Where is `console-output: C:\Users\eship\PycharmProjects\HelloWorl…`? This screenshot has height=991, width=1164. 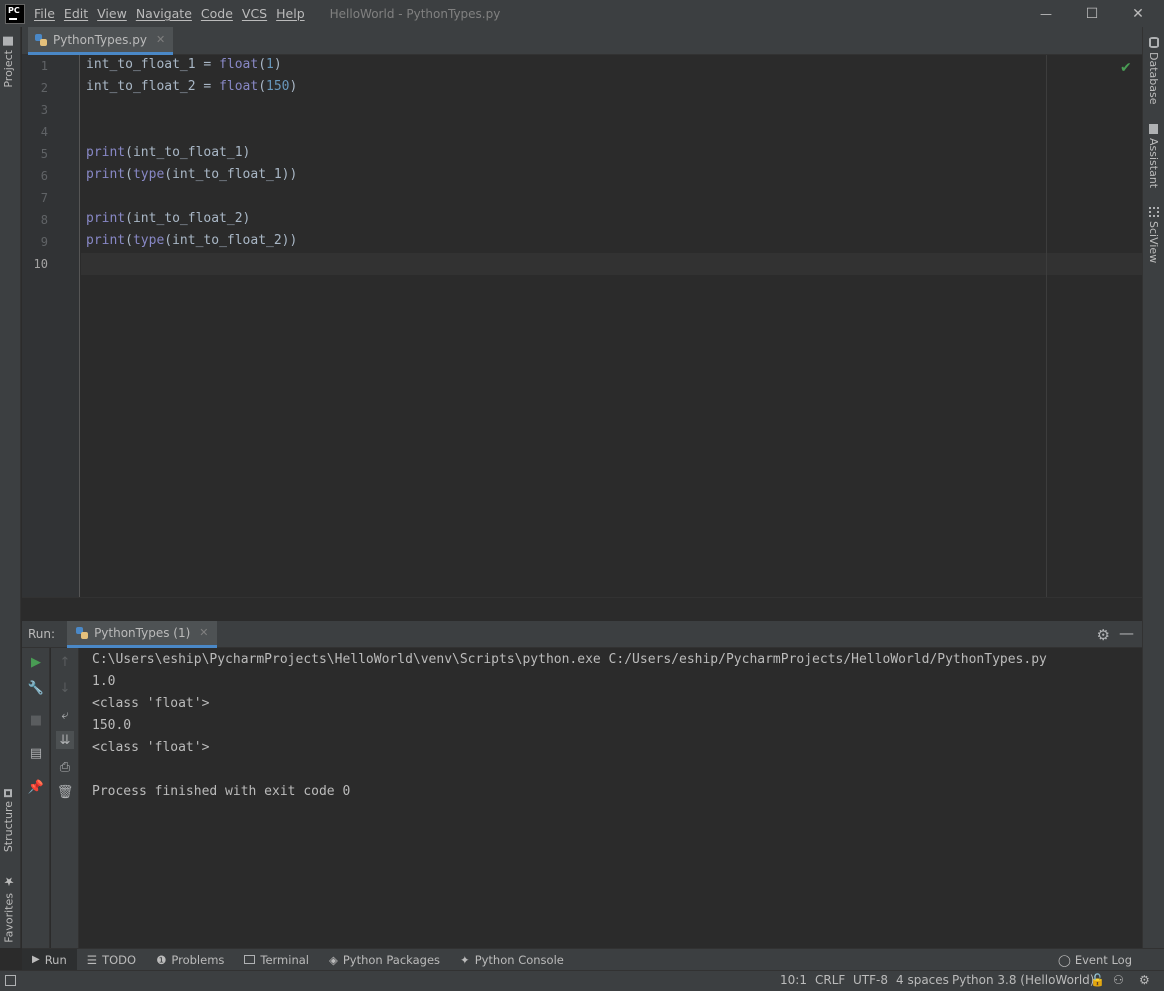 console-output: C:\Users\eship\PycharmProjects\HelloWorl… is located at coordinates (569, 726).